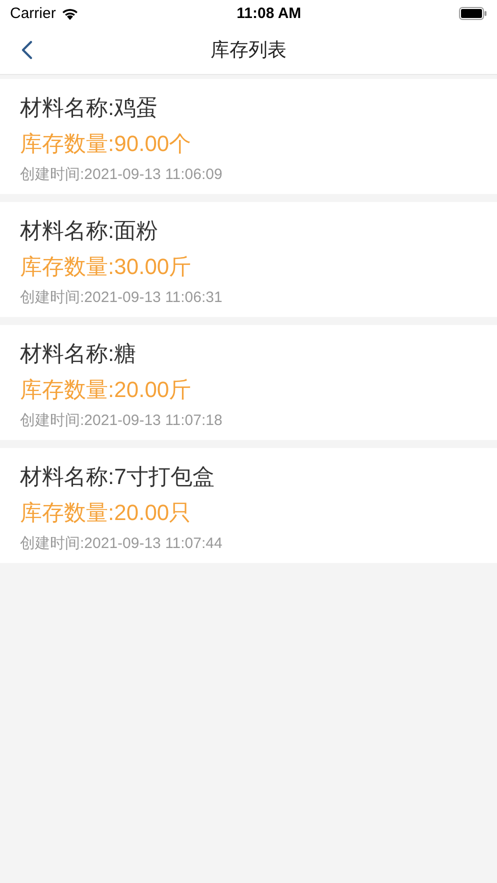  I want to click on wifi-icon, so click(69, 13).